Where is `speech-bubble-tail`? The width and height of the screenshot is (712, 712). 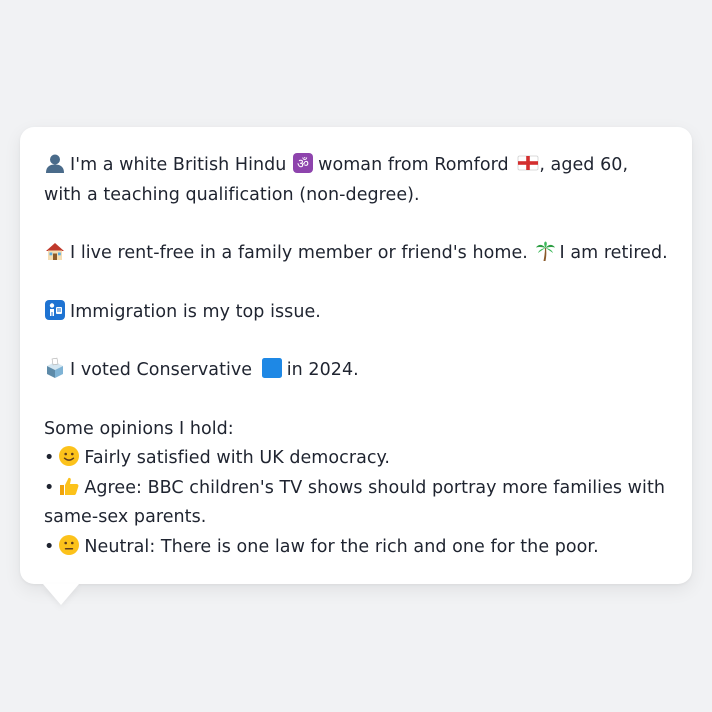 speech-bubble-tail is located at coordinates (61, 594).